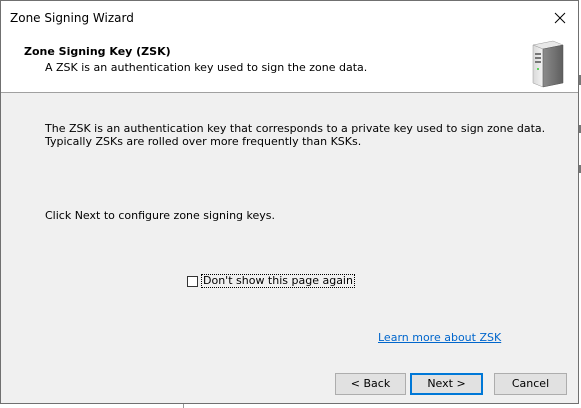 The width and height of the screenshot is (581, 408). Describe the element at coordinates (439, 337) in the screenshot. I see `learn-more-link: Learn more about ZSK` at that location.